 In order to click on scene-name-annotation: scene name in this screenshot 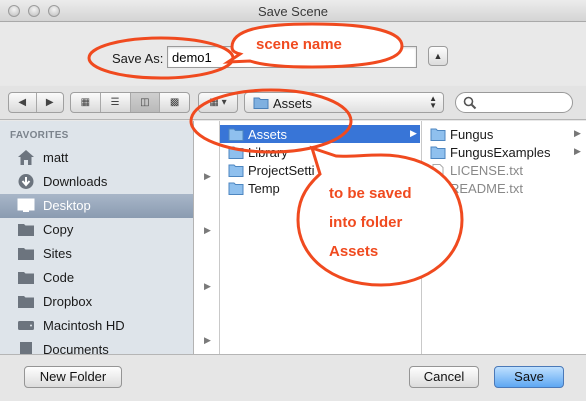, I will do `click(299, 44)`.